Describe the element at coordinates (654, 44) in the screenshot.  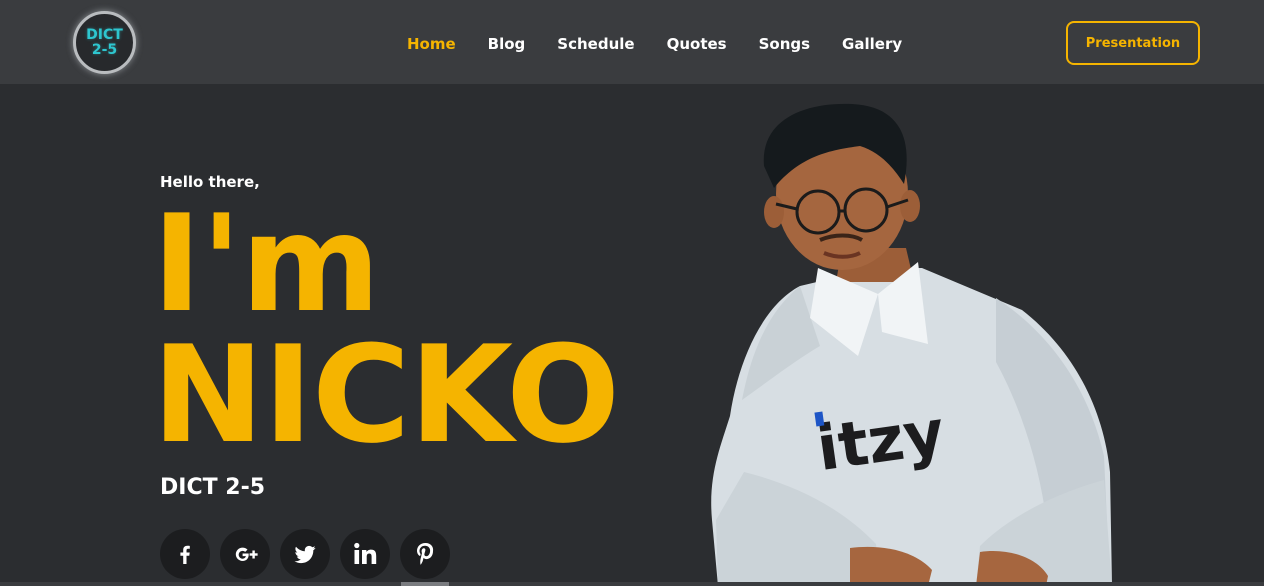
I see `nav-menu: Home Blog Schedule Quotes Songs Gallery` at that location.